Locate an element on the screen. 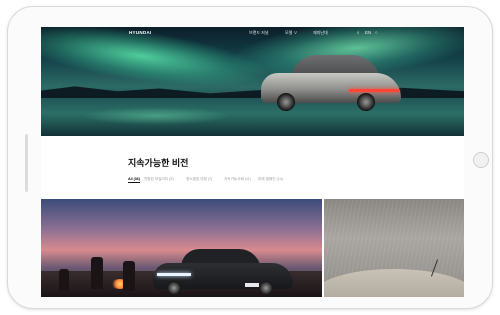 The image size is (500, 315). tab-all: All (36) is located at coordinates (134, 180).